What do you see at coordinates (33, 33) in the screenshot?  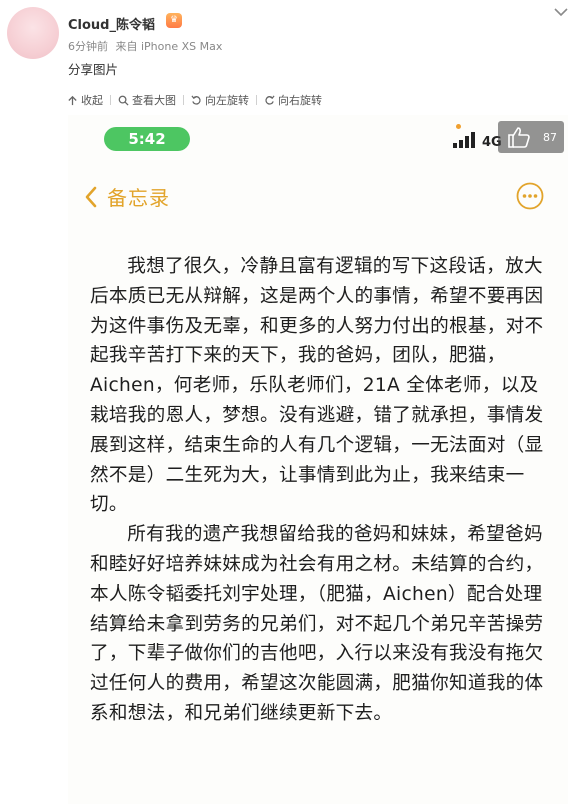 I see `avatar` at bounding box center [33, 33].